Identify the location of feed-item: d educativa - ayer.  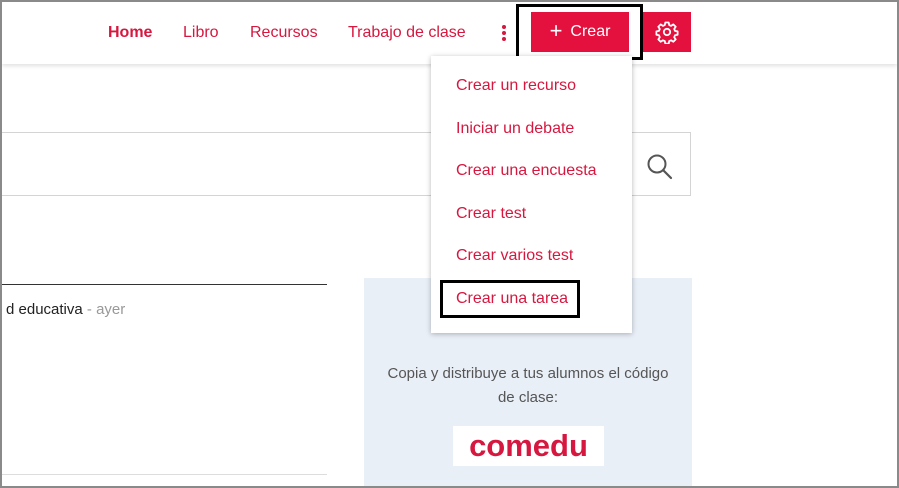
(65, 309).